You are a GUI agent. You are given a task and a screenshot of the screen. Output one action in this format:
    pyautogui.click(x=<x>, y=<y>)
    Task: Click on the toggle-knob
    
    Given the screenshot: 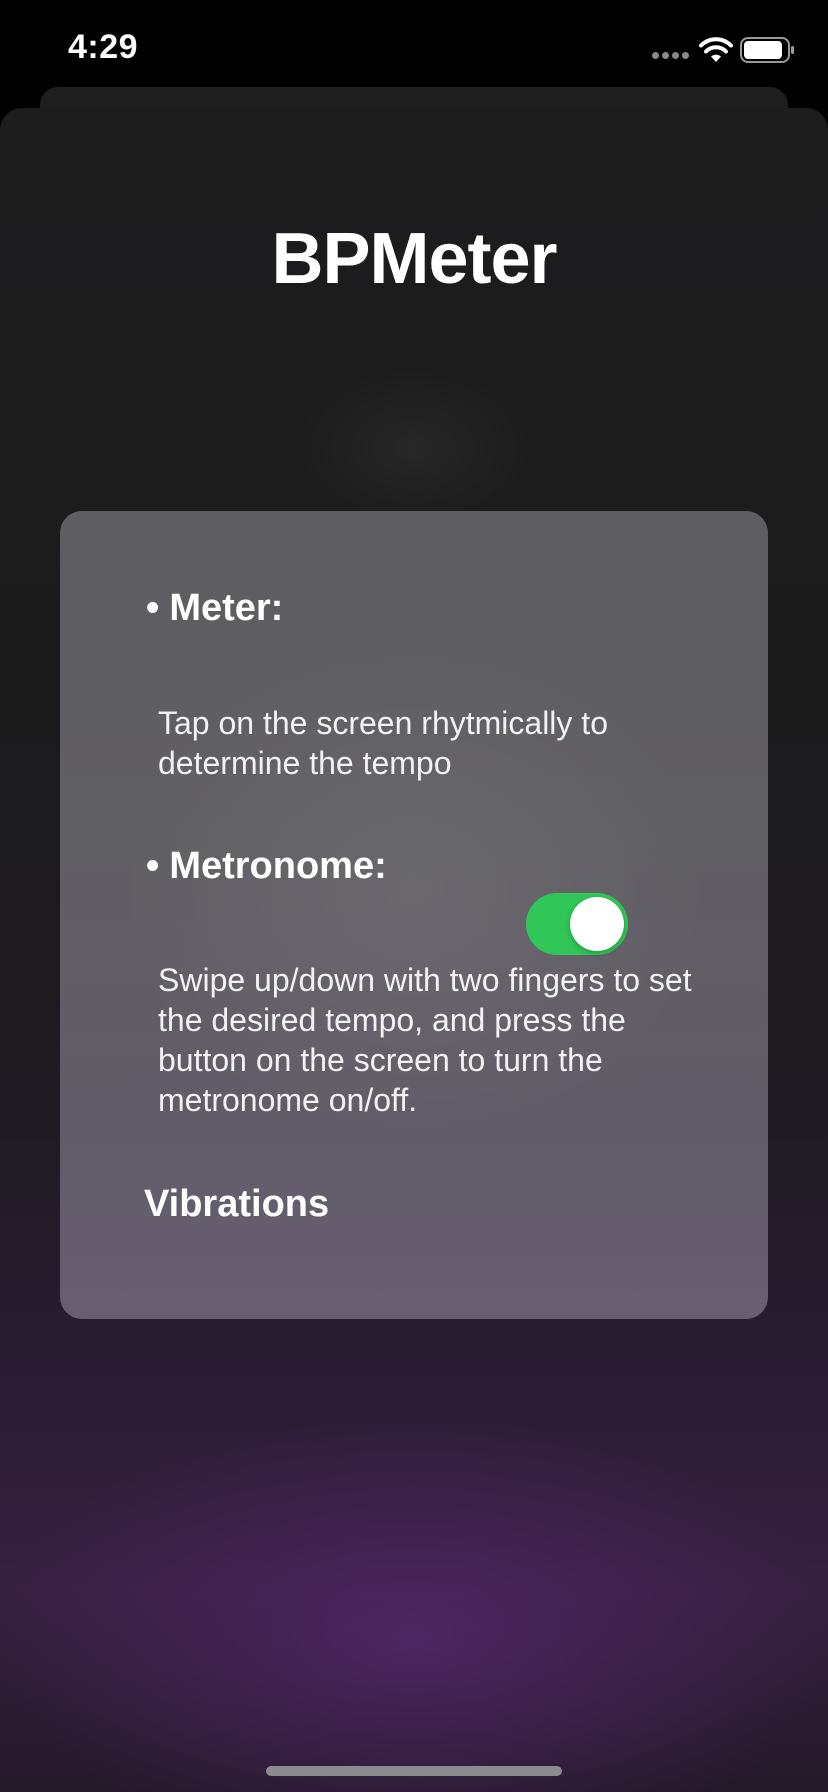 What is the action you would take?
    pyautogui.click(x=597, y=924)
    